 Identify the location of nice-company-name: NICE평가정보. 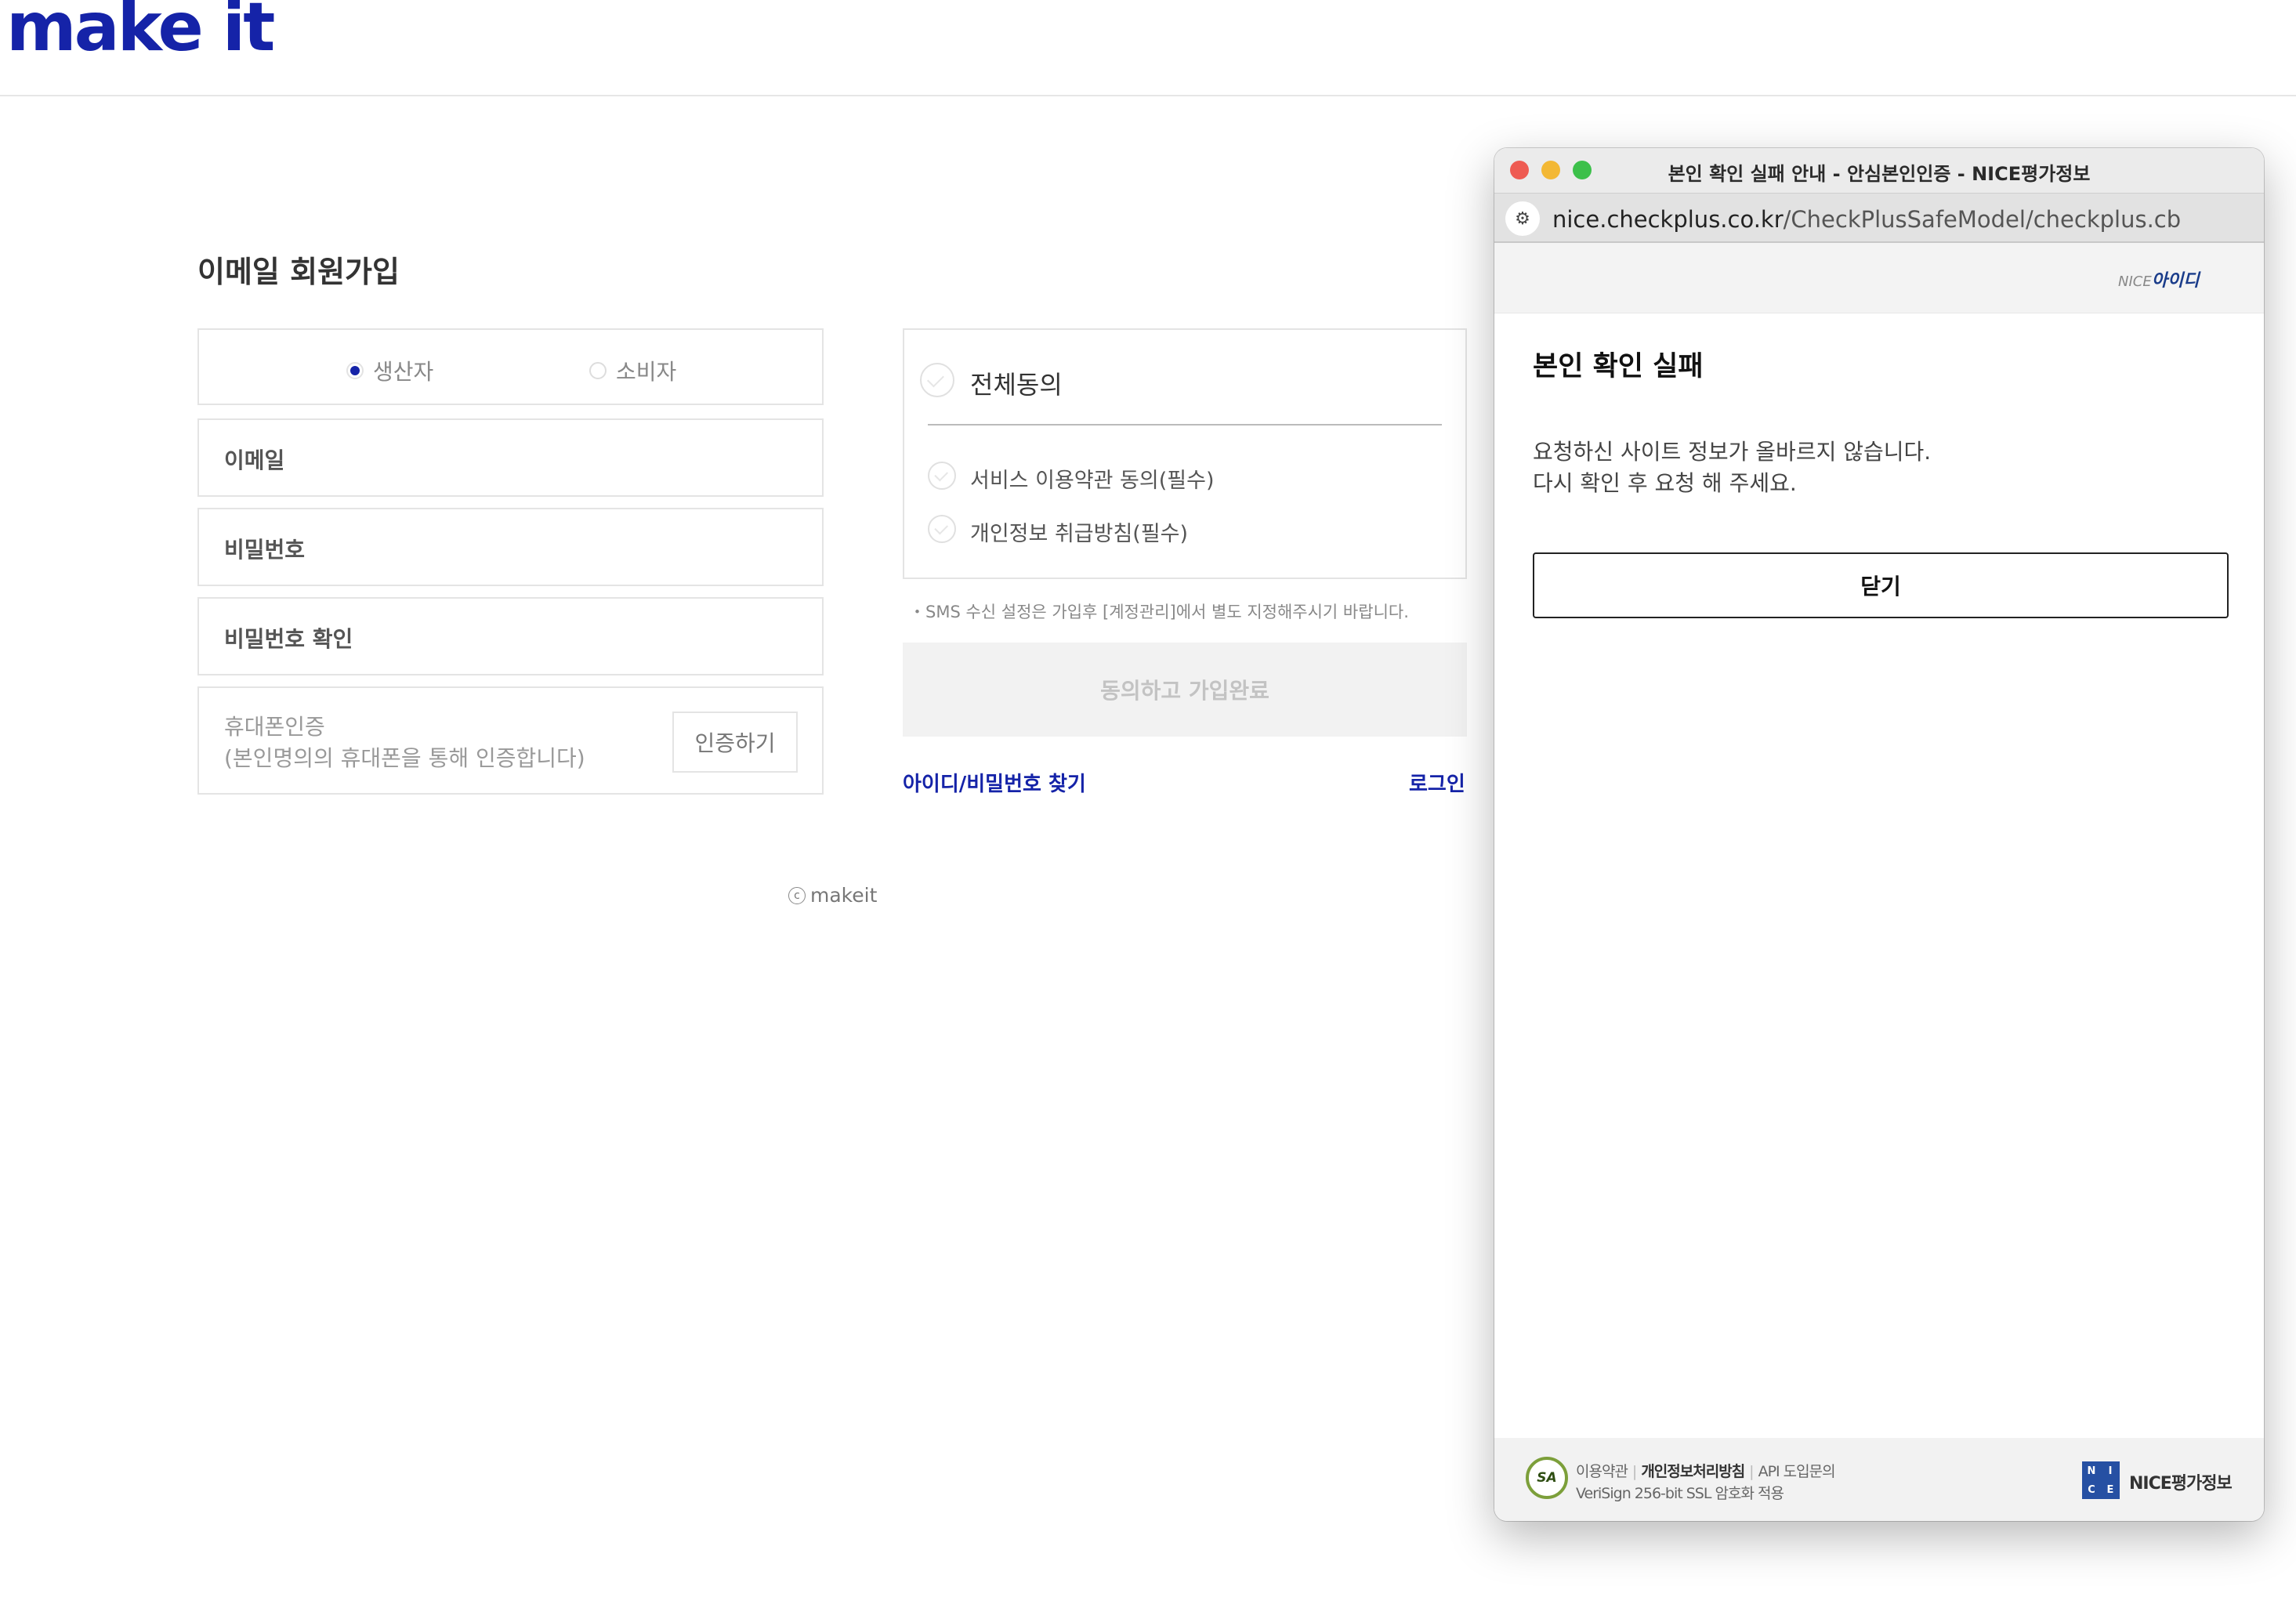
(2181, 1484).